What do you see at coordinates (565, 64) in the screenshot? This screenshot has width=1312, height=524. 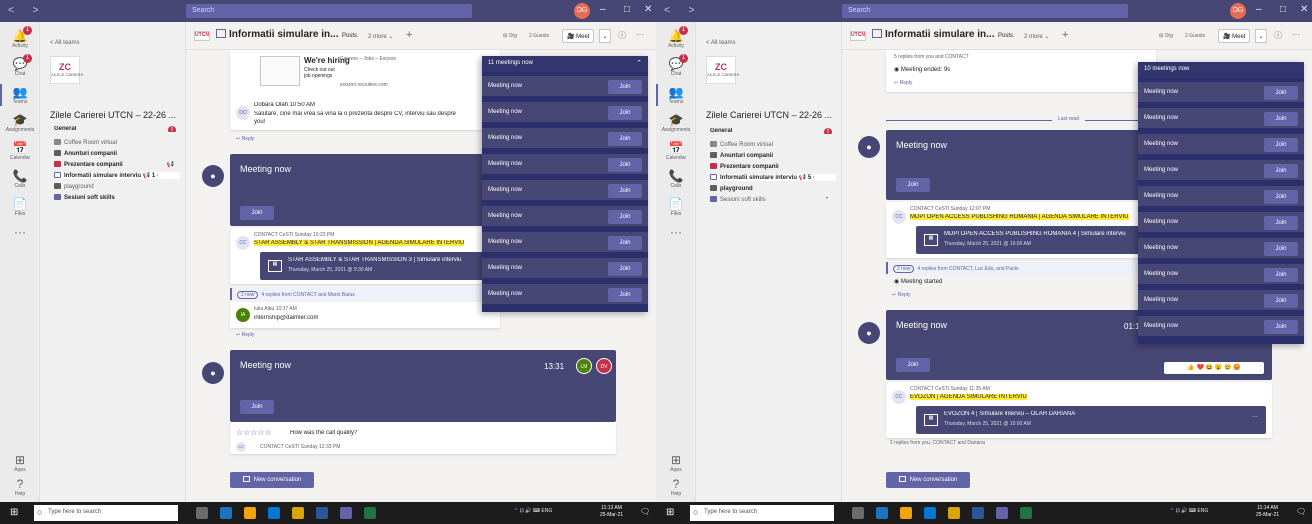 I see `meetings-now-header: 11 meetings now ⌃` at bounding box center [565, 64].